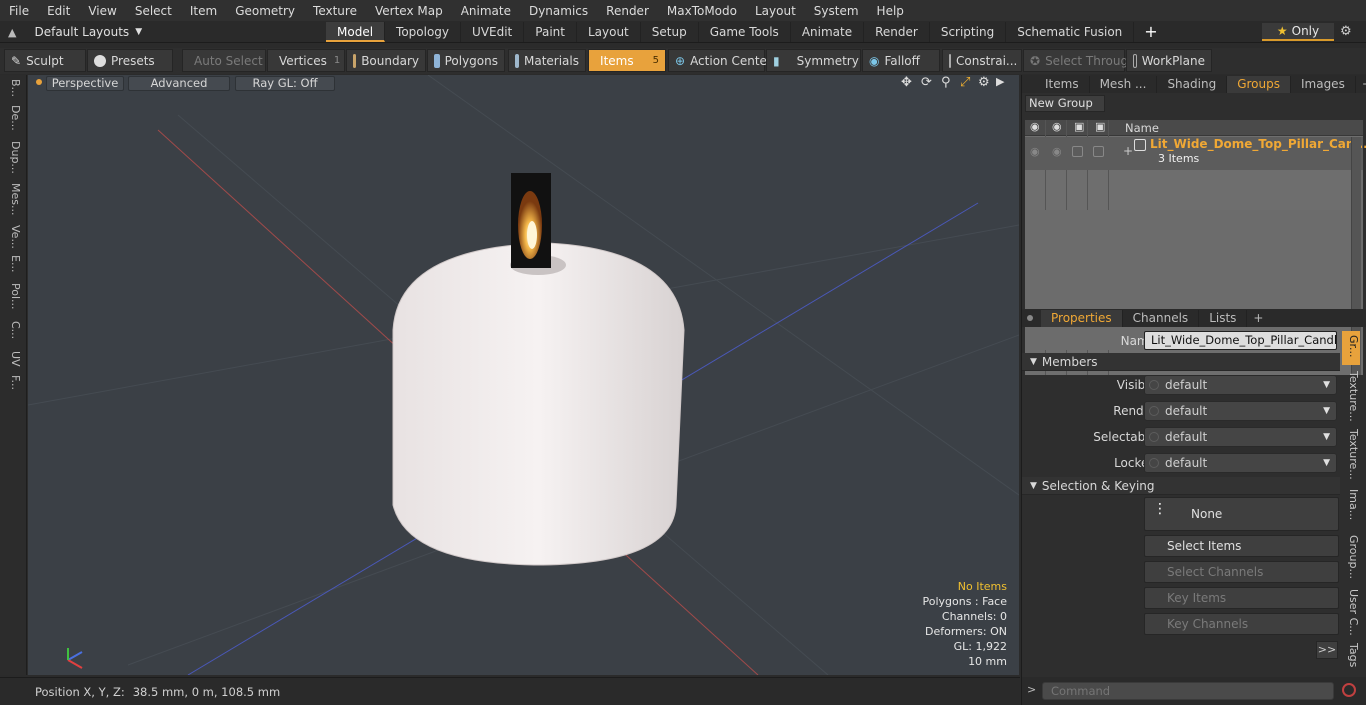  Describe the element at coordinates (1327, 650) in the screenshot. I see `more-button: >>` at that location.